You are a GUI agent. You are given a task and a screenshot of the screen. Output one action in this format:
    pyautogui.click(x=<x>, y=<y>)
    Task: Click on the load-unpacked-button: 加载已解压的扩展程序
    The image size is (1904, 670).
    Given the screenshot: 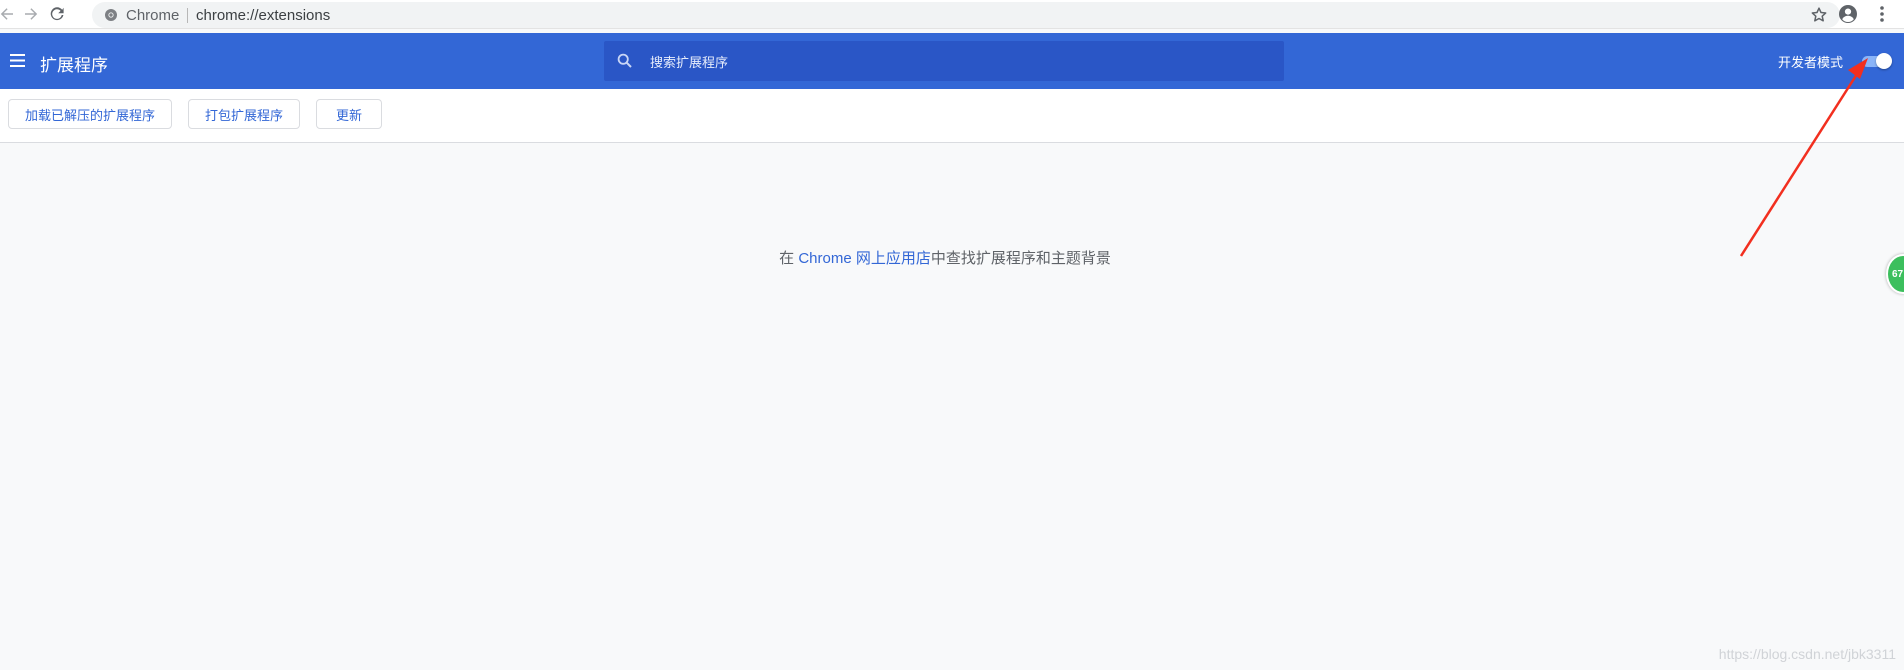 What is the action you would take?
    pyautogui.click(x=90, y=114)
    